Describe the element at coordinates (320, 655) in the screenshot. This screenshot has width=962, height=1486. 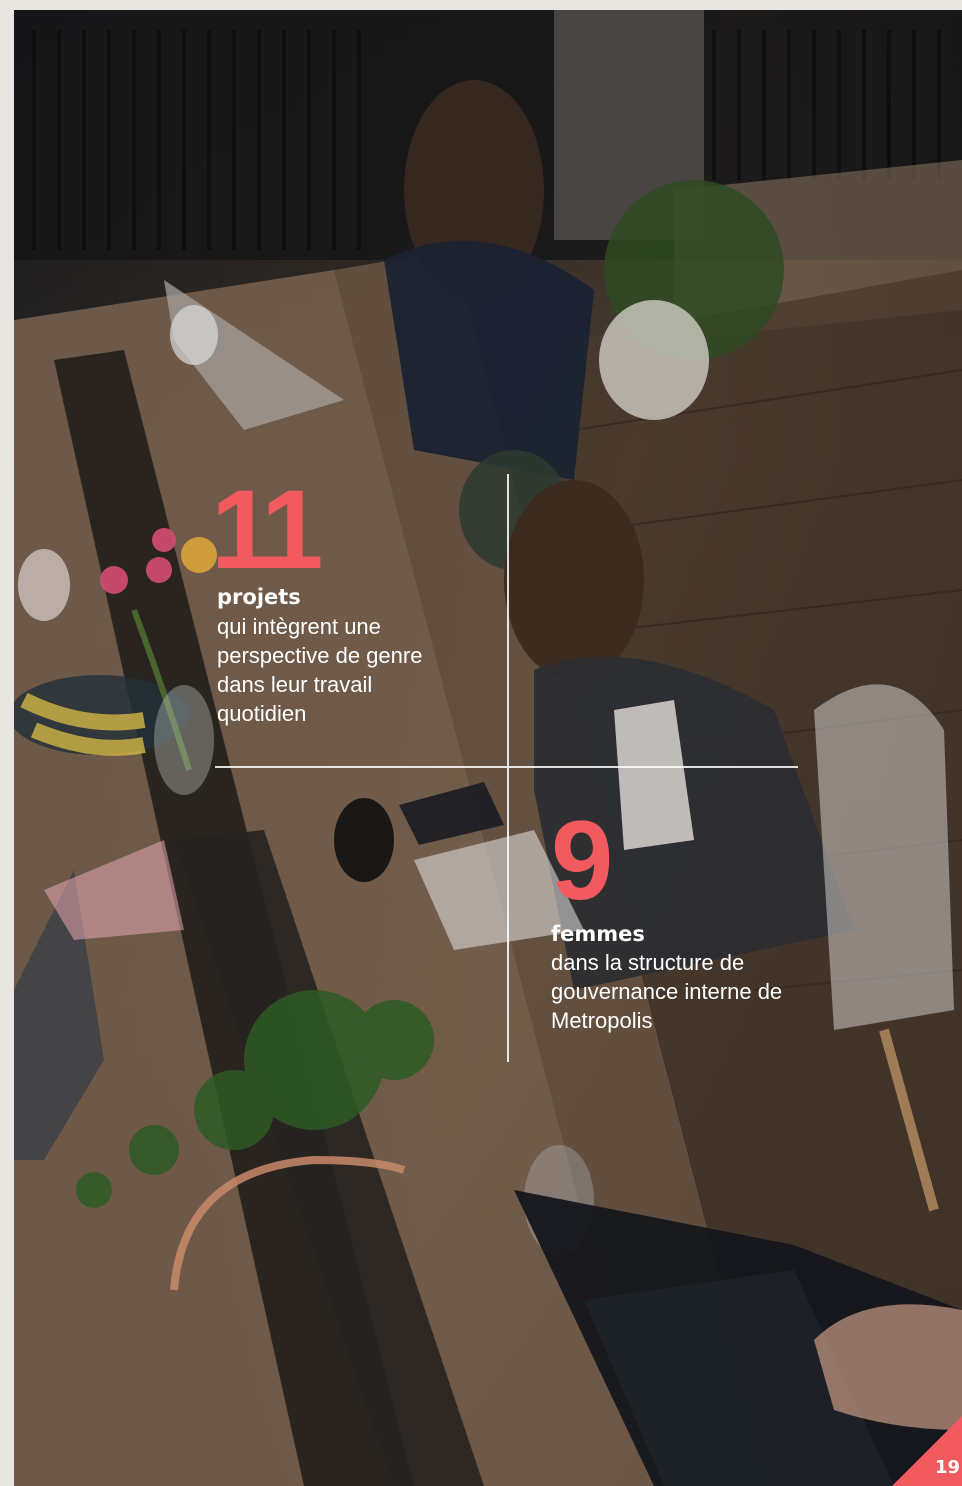
I see `stat-projects-description-line: perspective de genre` at that location.